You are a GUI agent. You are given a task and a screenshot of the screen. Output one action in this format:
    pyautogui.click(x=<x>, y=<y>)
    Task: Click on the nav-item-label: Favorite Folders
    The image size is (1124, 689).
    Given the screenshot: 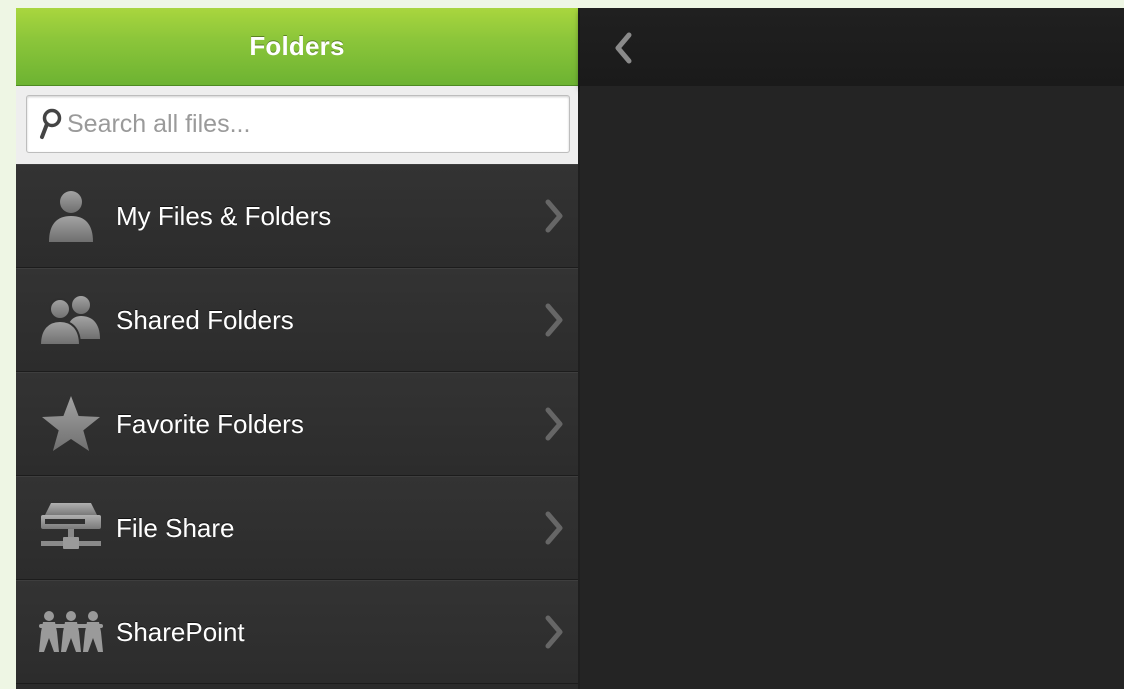 What is the action you would take?
    pyautogui.click(x=210, y=423)
    